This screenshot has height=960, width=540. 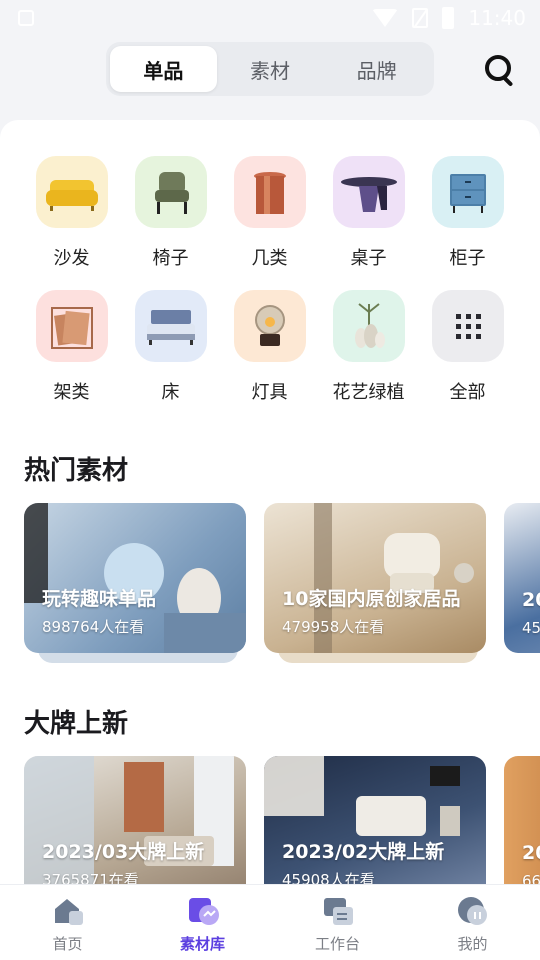 I want to click on category-label: 床, so click(x=170, y=392).